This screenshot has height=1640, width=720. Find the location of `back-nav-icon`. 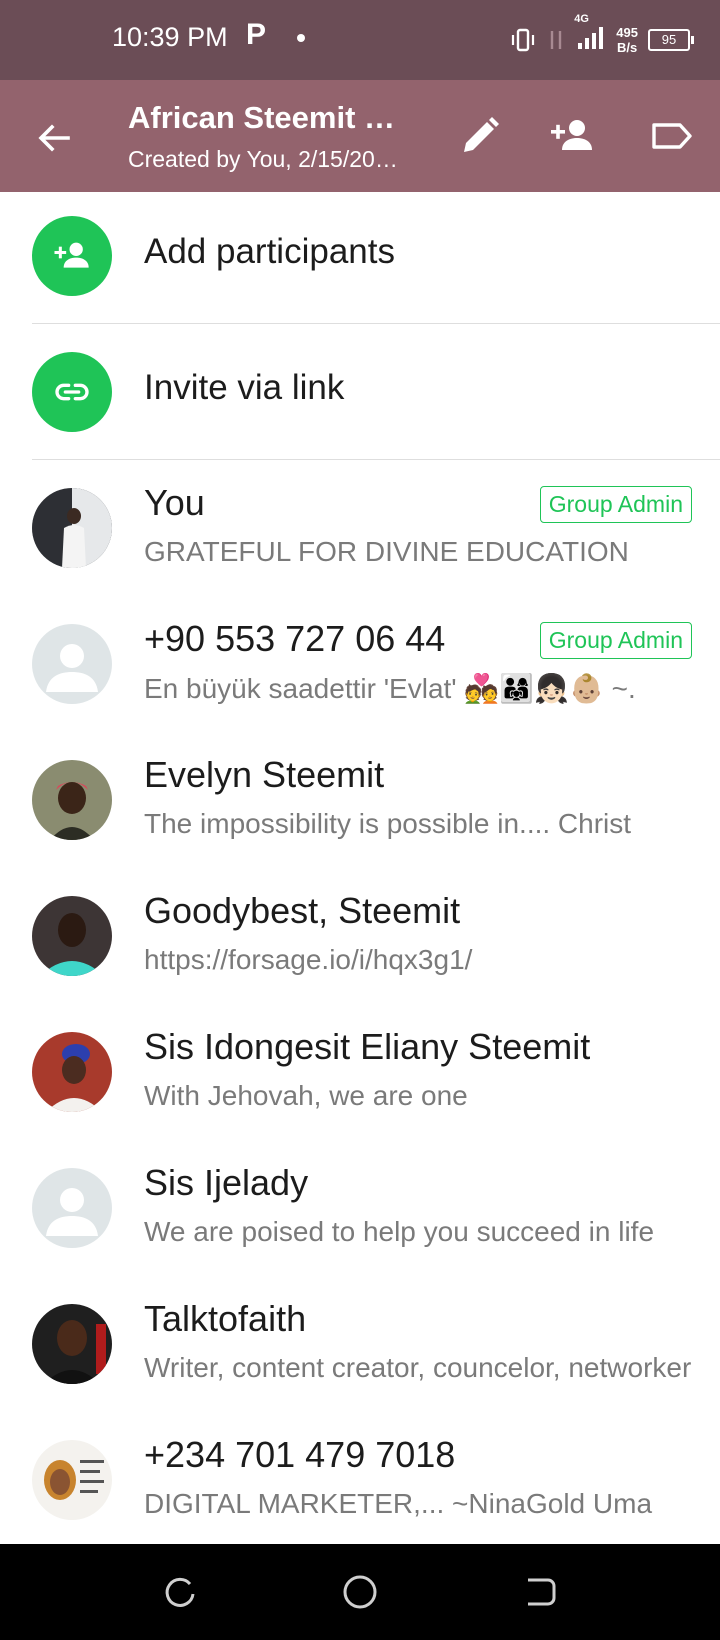

back-nav-icon is located at coordinates (540, 1592).